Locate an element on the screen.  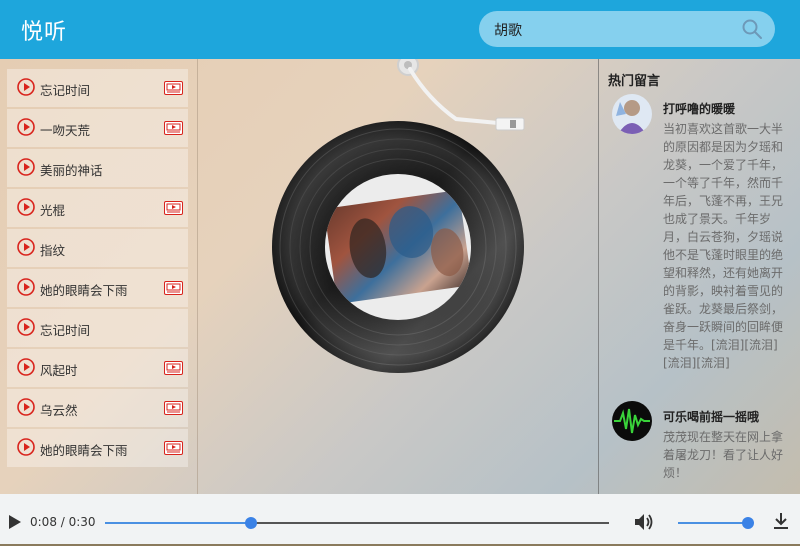
song-title: 风起时 is located at coordinates (59, 369).